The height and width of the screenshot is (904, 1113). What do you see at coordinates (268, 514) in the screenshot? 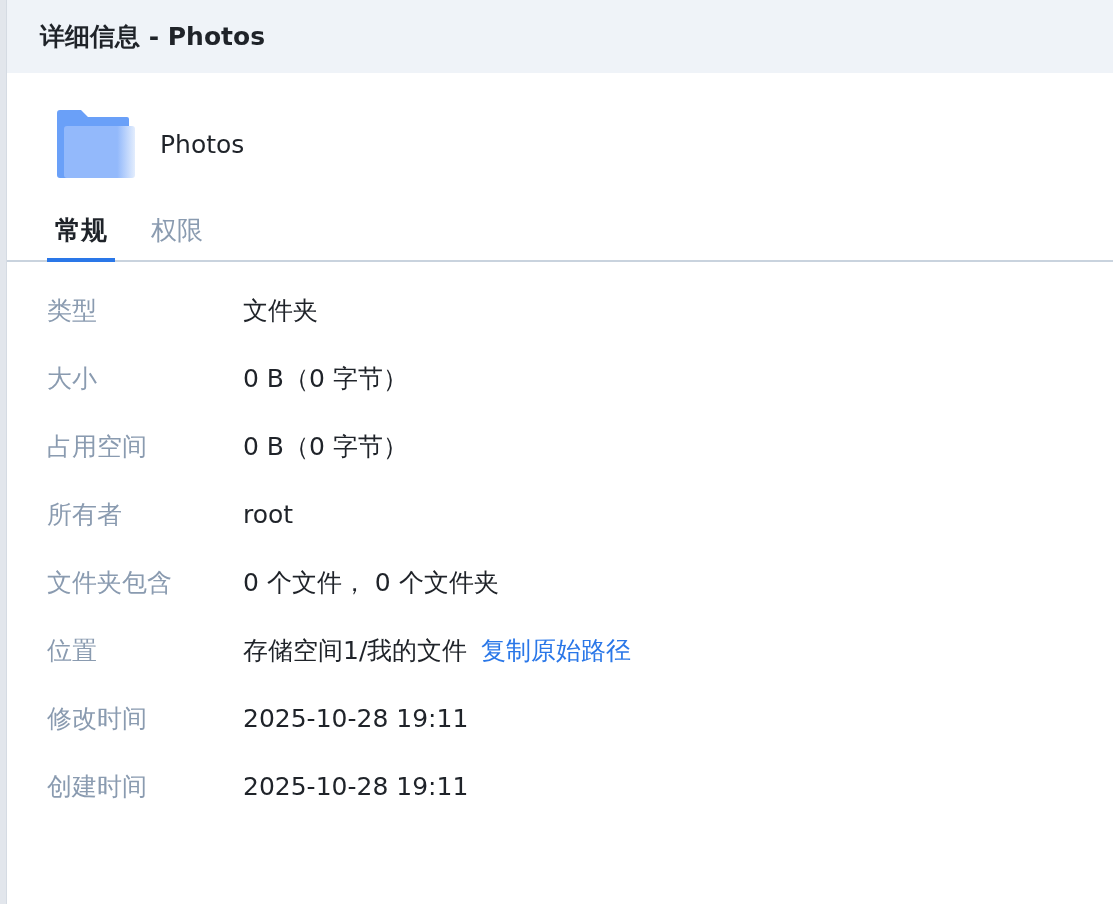
I see `property-value: root` at bounding box center [268, 514].